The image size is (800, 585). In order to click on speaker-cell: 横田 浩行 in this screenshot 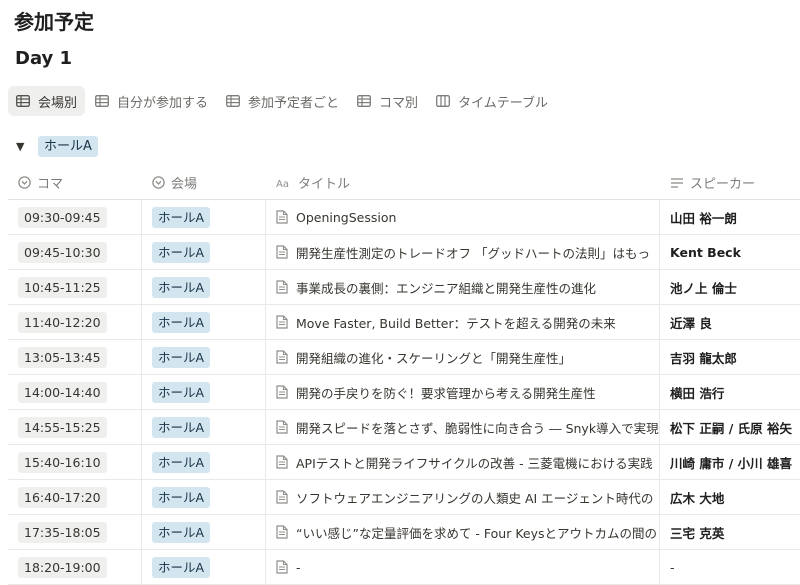, I will do `click(730, 392)`.